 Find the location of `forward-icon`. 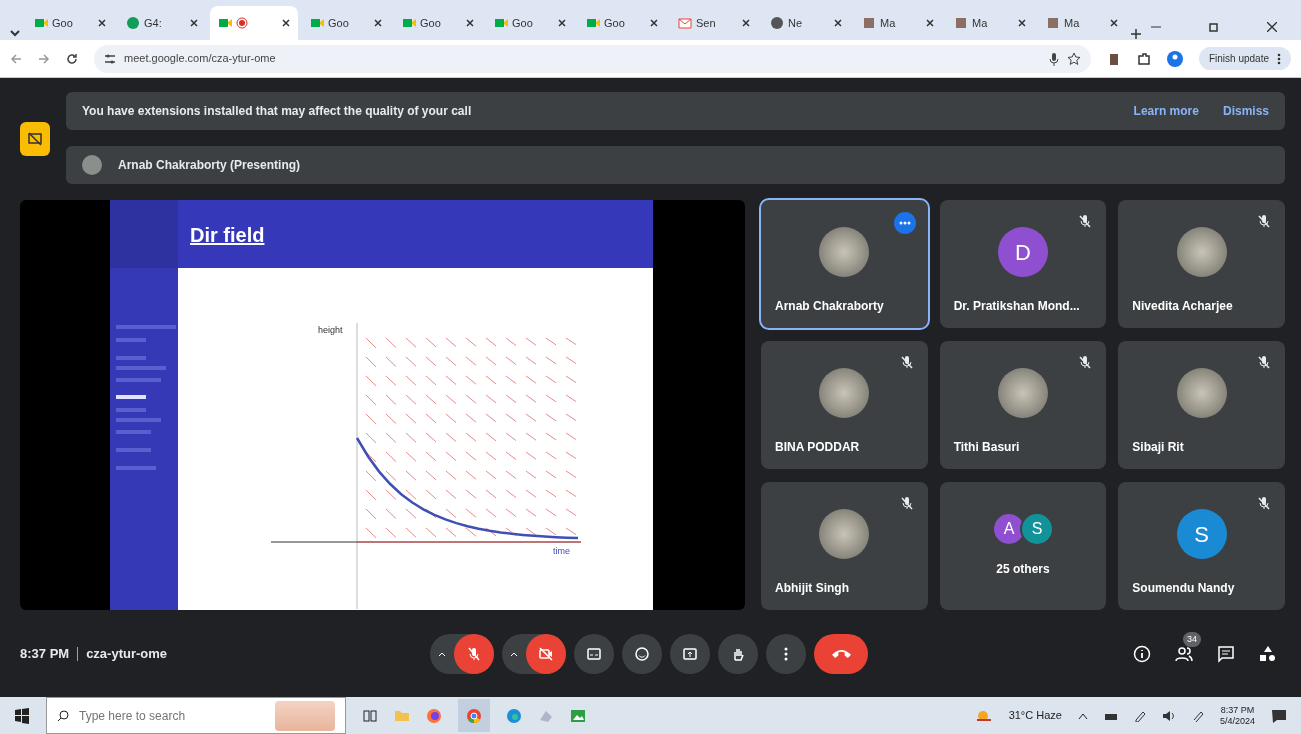

forward-icon is located at coordinates (44, 58).